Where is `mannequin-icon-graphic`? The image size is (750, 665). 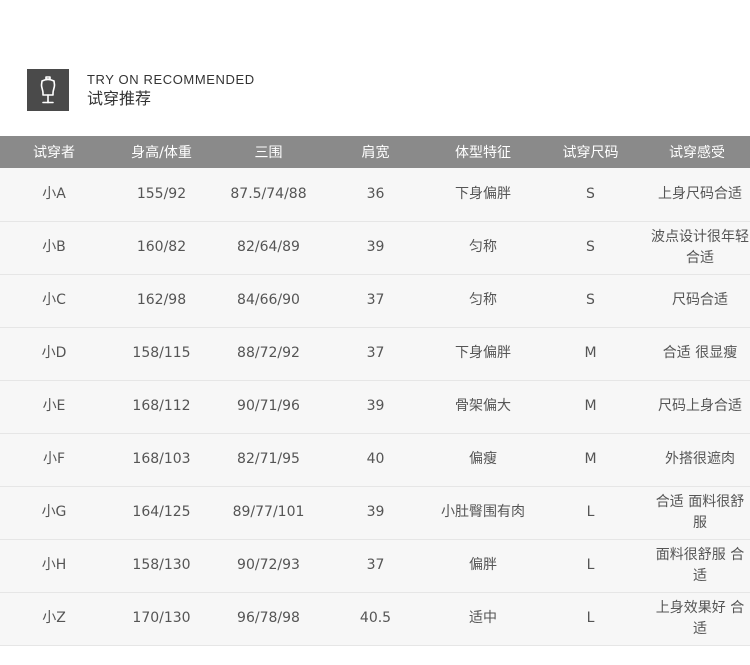
mannequin-icon-graphic is located at coordinates (48, 90).